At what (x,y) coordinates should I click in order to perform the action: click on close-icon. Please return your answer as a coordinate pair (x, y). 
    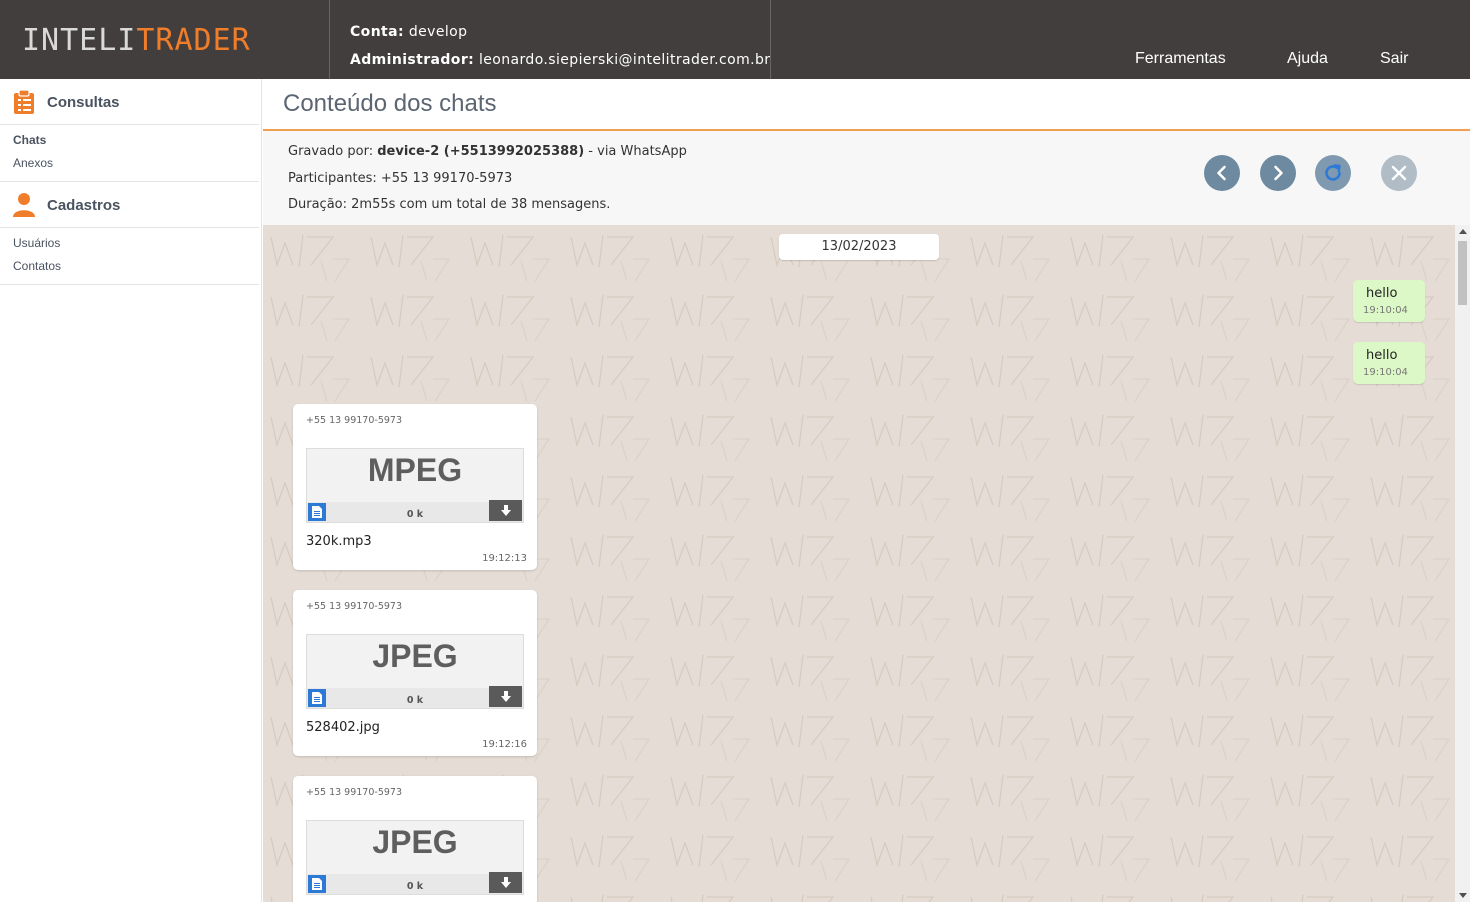
    Looking at the image, I should click on (1399, 173).